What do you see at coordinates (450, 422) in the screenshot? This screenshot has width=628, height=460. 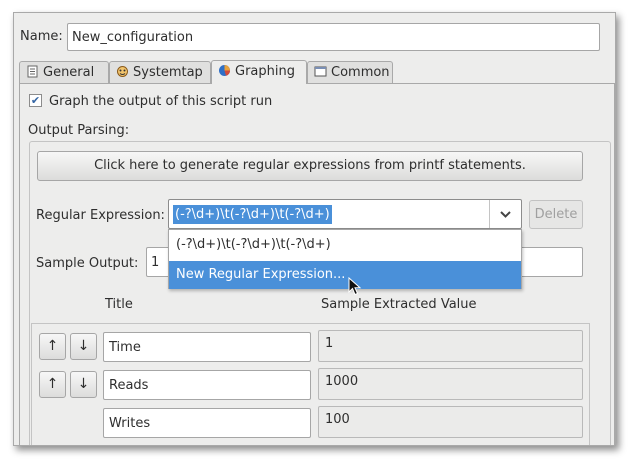 I see `row-sample-value: 100` at bounding box center [450, 422].